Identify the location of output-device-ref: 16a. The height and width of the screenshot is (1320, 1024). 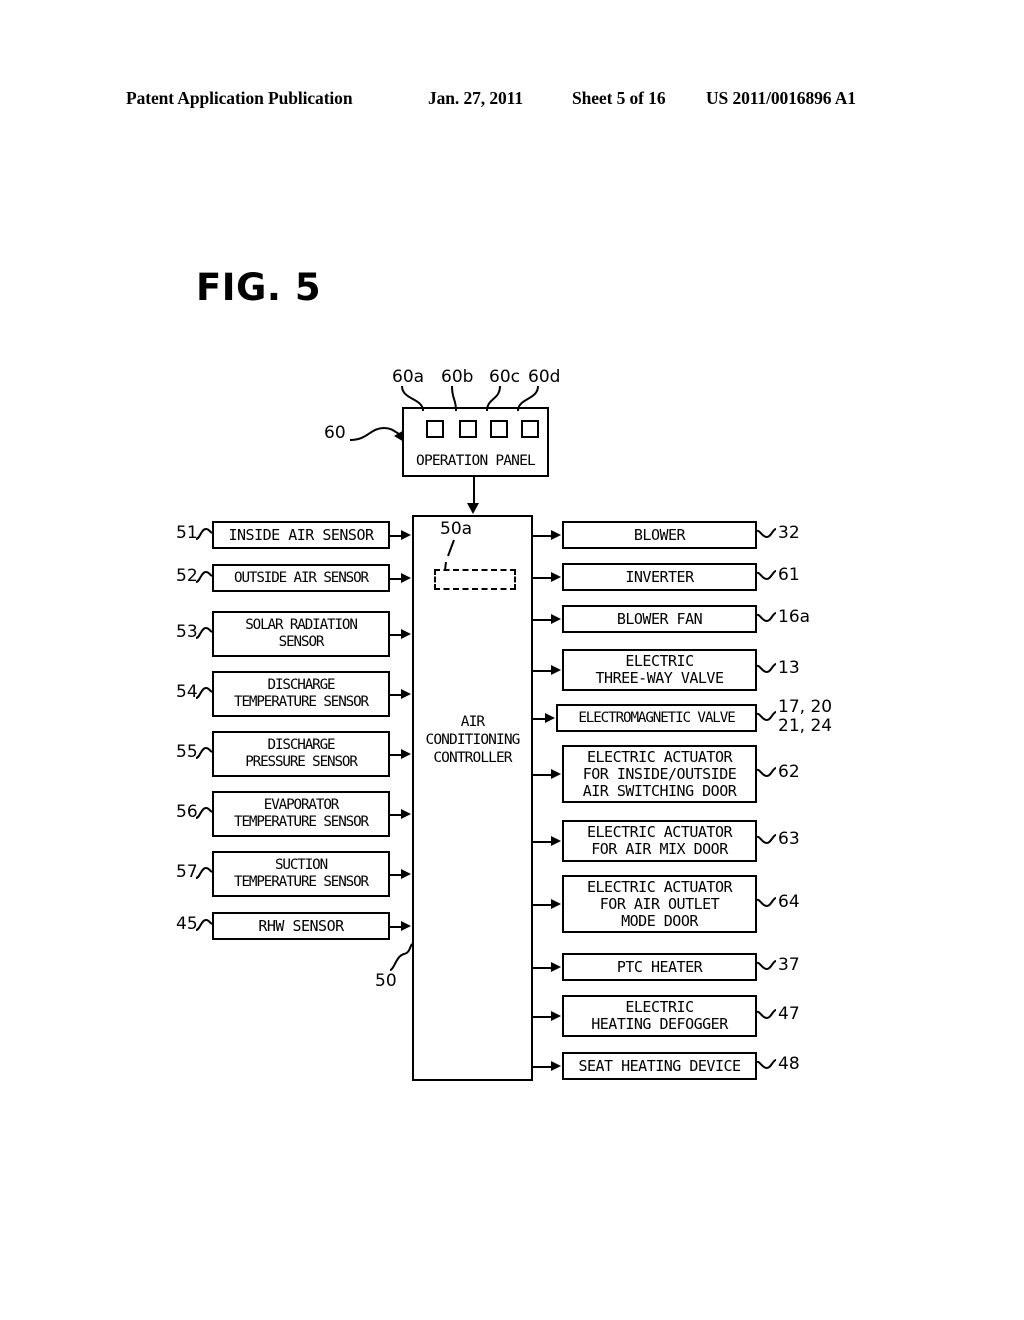
(794, 617).